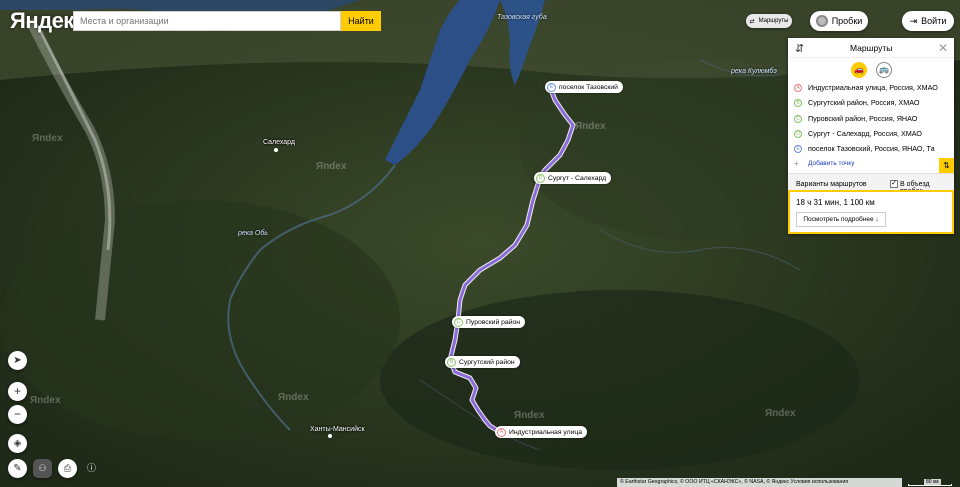  What do you see at coordinates (487, 362) in the screenshot?
I see `marker-label: Сургутский район` at bounding box center [487, 362].